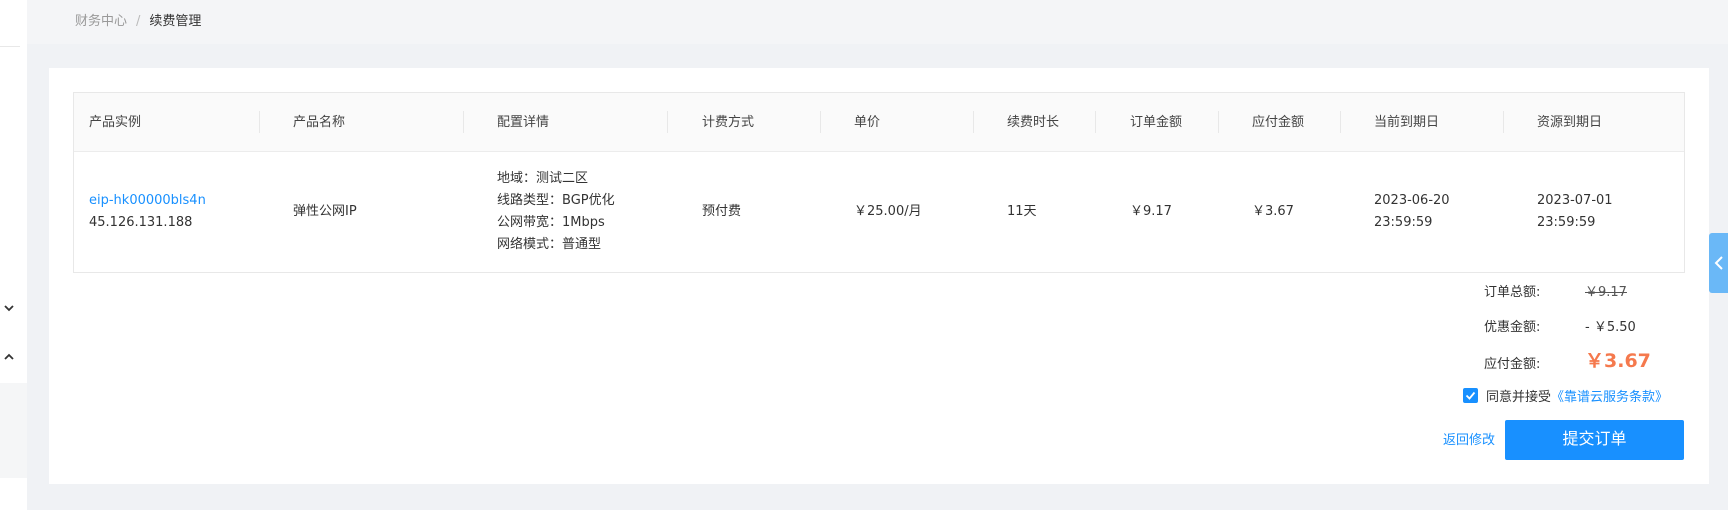 This screenshot has width=1728, height=510. What do you see at coordinates (1609, 395) in the screenshot?
I see `terms-of-service-link: 《靠谱云服务条款》` at bounding box center [1609, 395].